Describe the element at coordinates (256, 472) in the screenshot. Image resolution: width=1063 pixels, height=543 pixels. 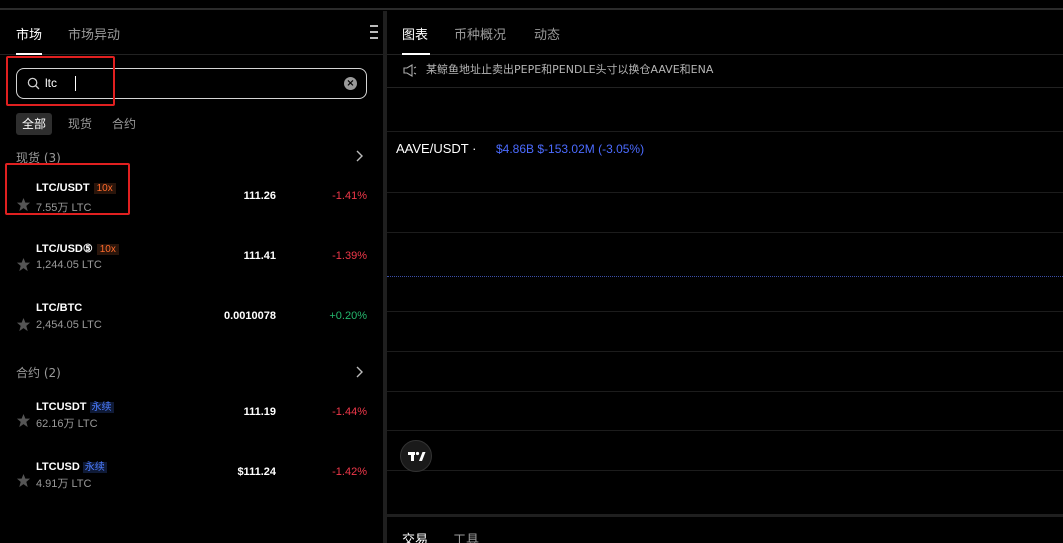
I see `price: $111.24` at that location.